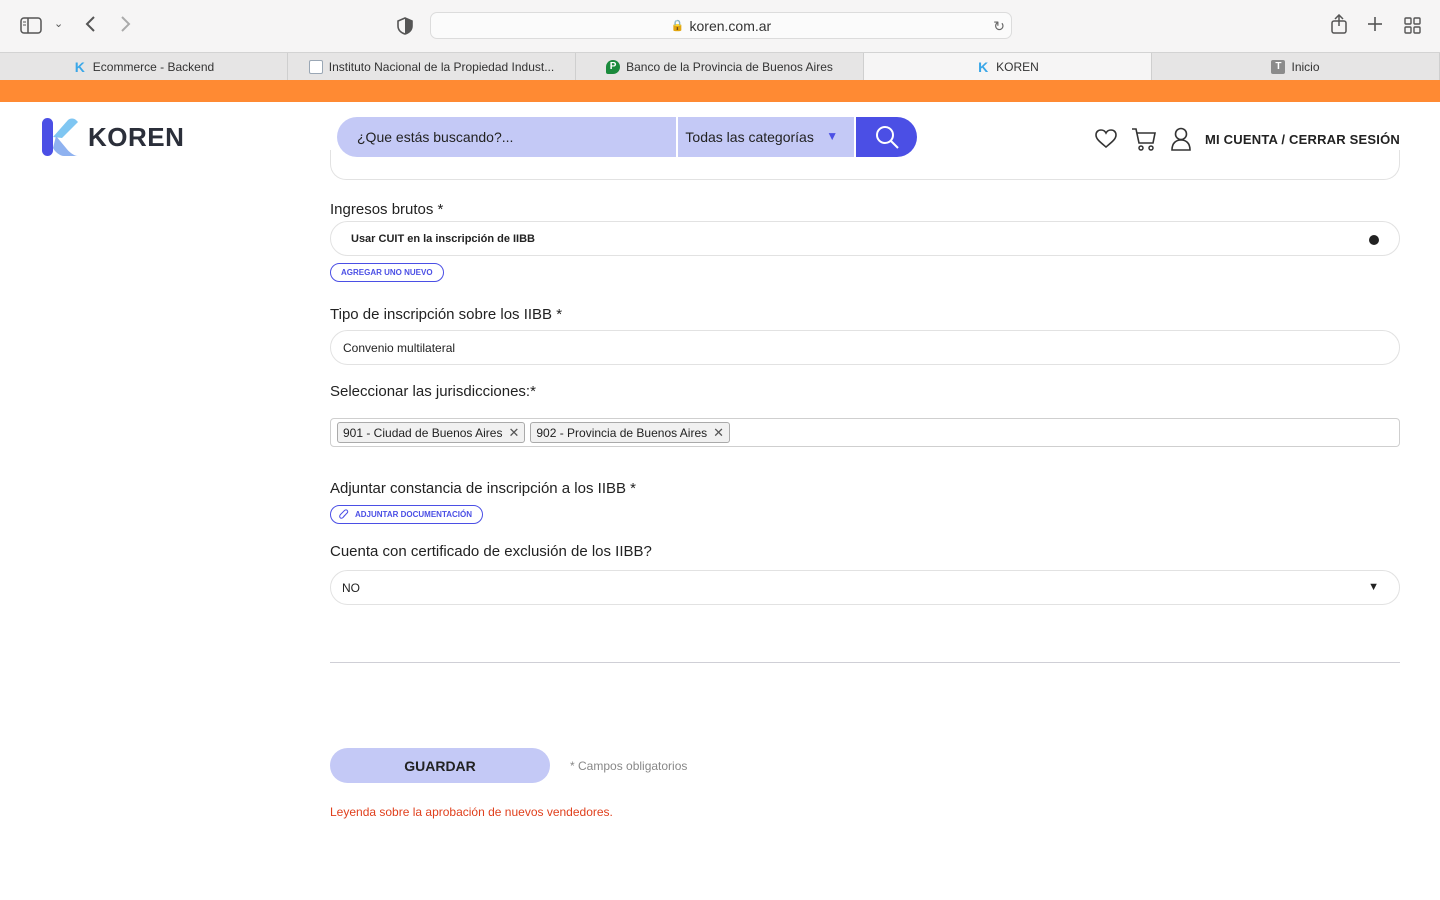  I want to click on back-icon, so click(90, 26).